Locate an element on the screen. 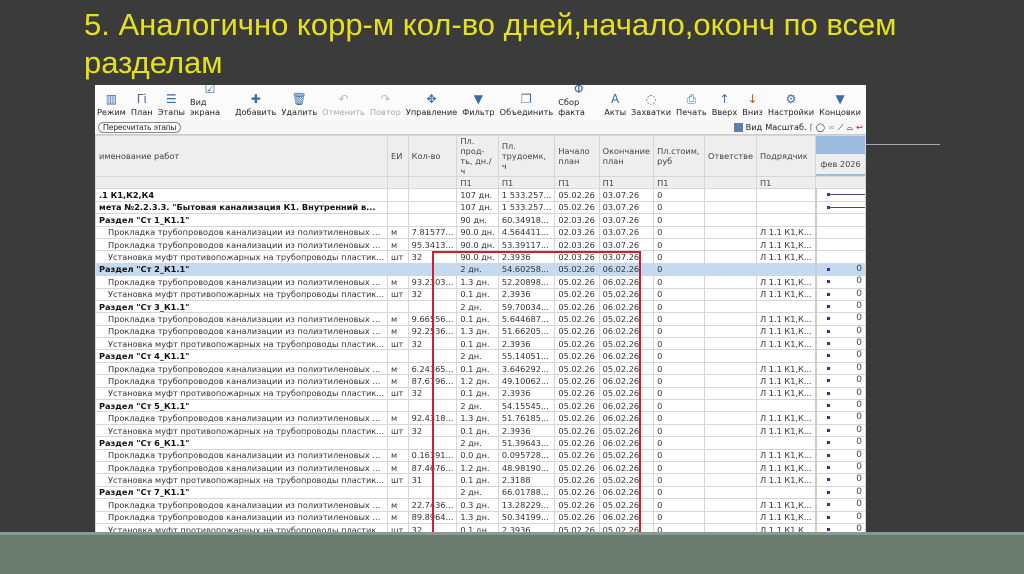 The image size is (1024, 574). toolbar-button-8: ✥ Управление is located at coordinates (431, 105).